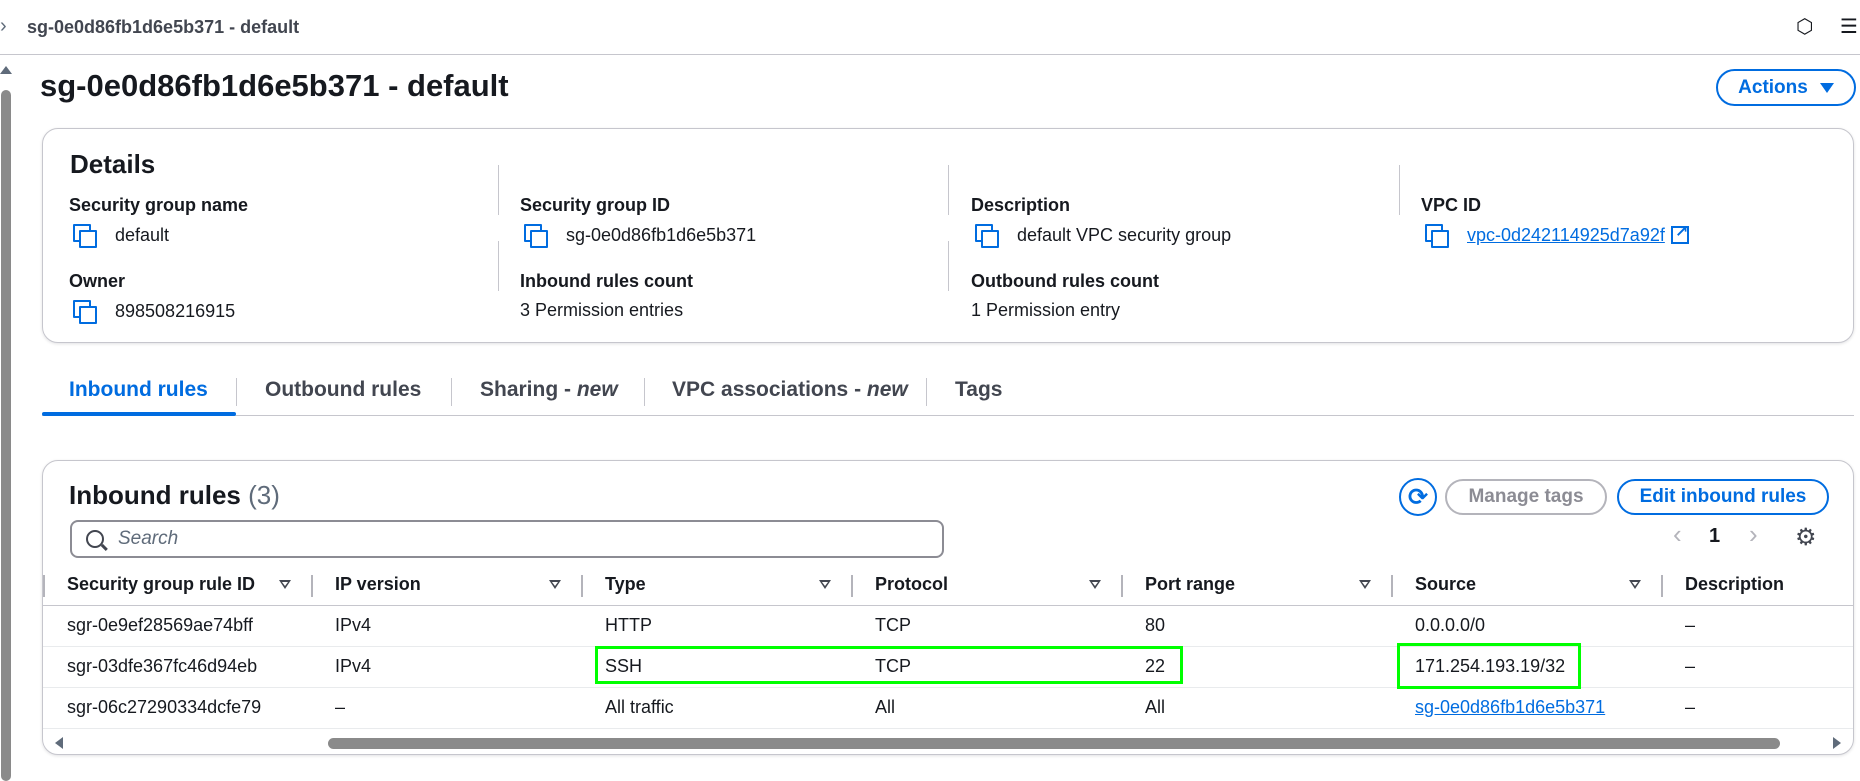  Describe the element at coordinates (661, 234) in the screenshot. I see `field-value: sg-0e0d86fb1d6e5b371` at that location.